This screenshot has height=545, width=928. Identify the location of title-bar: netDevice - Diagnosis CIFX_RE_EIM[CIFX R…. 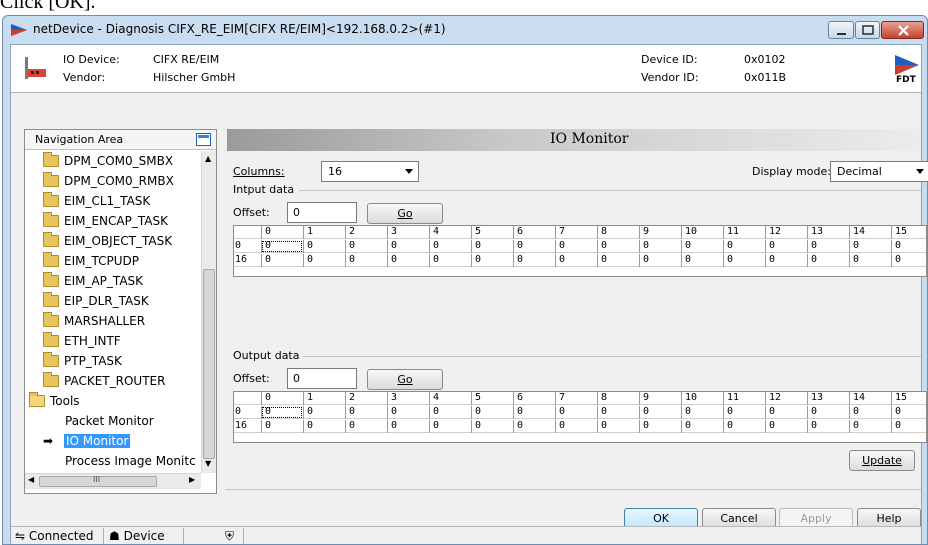
(465, 30).